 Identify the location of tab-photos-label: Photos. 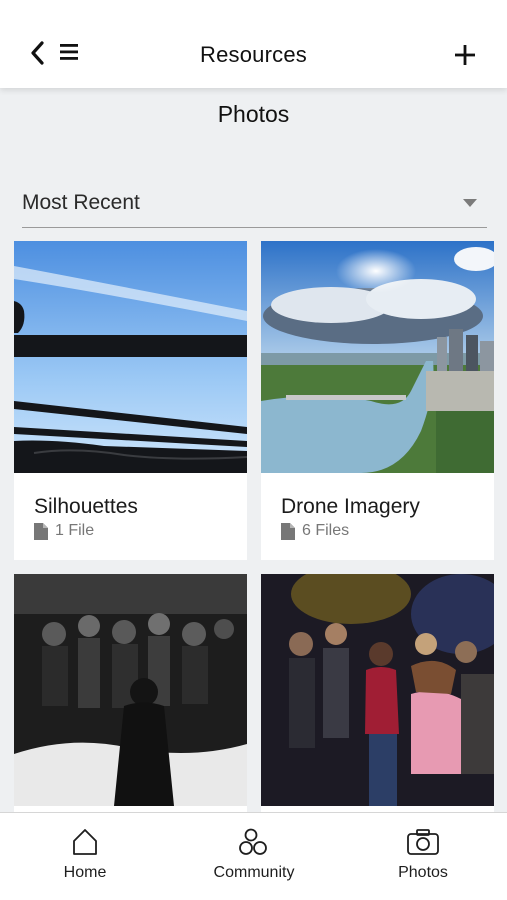
(423, 872).